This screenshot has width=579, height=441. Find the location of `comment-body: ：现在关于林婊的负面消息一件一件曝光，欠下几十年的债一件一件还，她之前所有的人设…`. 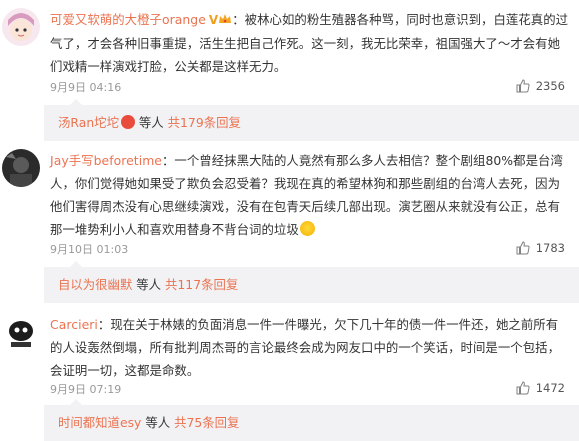

comment-body: ：现在关于林婊的负面消息一件一件曝光，欠下几十年的债一件一件还，她之前所有的人设… is located at coordinates (305, 347).